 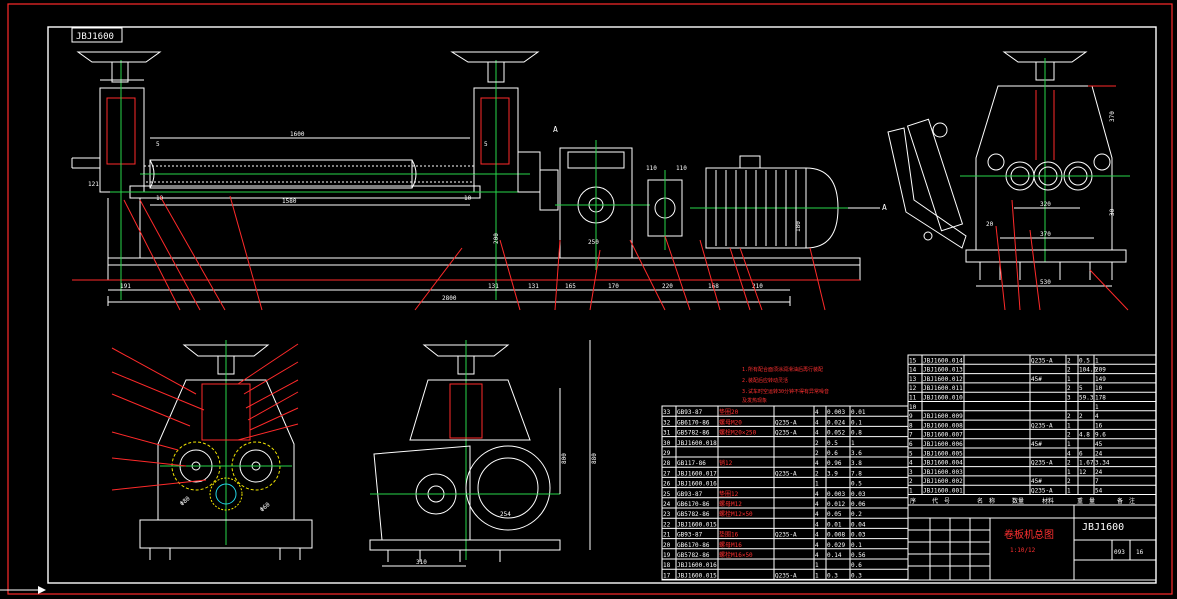 I want to click on gear-section-view: Φ80 Φ60, so click(x=212, y=450).